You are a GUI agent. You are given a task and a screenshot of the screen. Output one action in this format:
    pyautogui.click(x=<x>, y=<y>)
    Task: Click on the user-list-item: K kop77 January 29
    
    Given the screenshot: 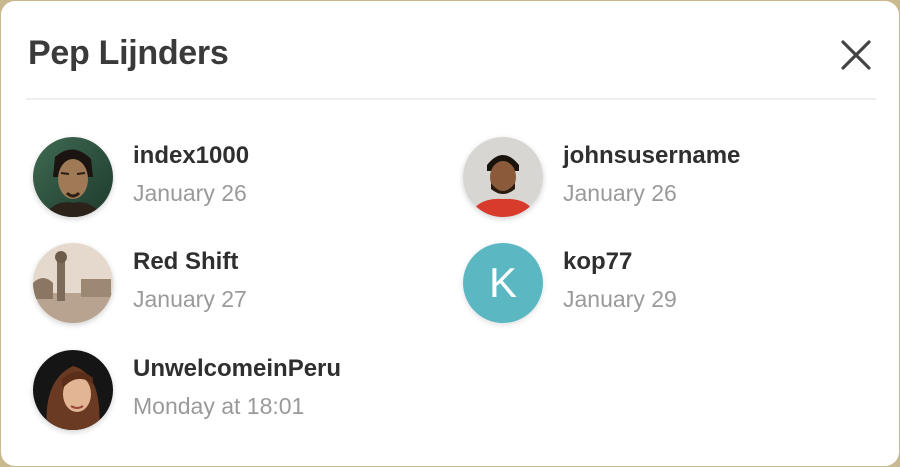 What is the action you would take?
    pyautogui.click(x=663, y=284)
    